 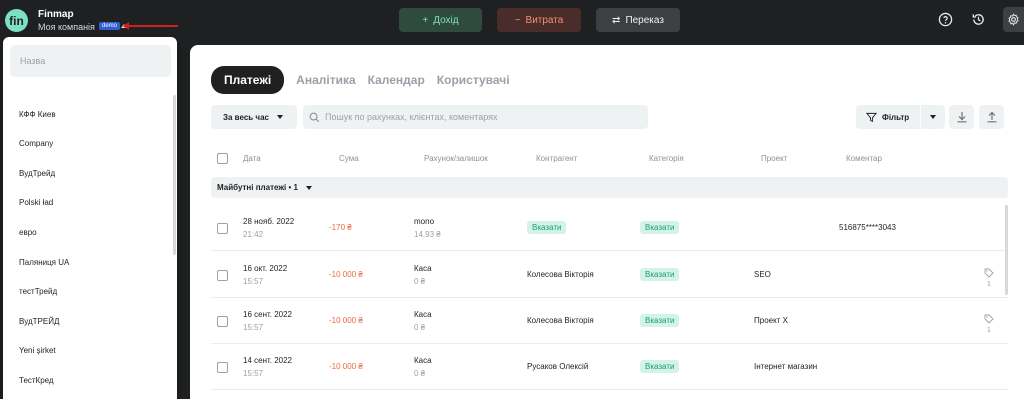 I want to click on download-button, so click(x=961, y=117).